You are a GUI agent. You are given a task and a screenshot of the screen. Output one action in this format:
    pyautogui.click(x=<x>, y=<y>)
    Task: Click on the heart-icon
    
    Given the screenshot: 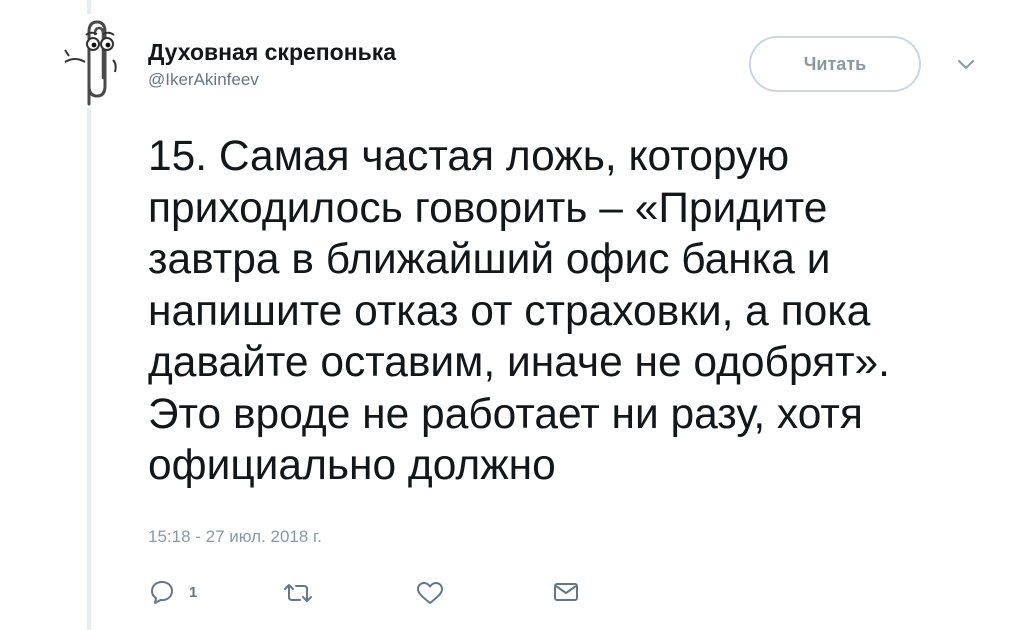 What is the action you would take?
    pyautogui.click(x=430, y=593)
    